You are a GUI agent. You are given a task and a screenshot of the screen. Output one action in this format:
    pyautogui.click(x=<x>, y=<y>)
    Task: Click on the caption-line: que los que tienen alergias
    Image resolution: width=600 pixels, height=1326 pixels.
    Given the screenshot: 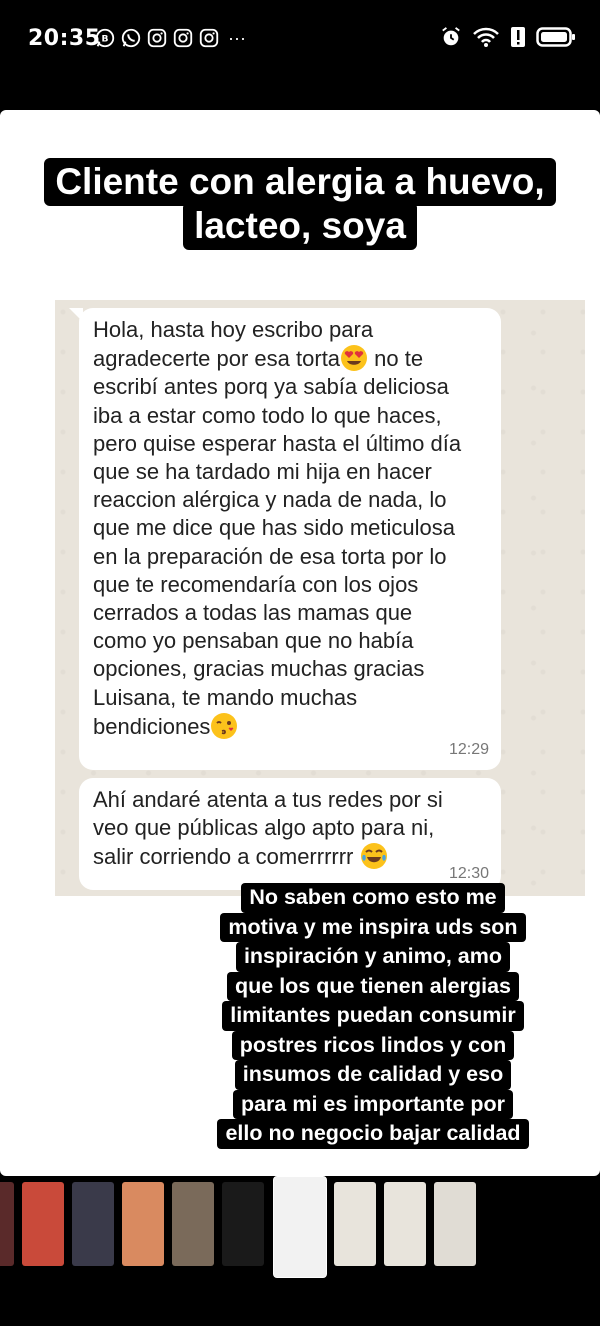 What is the action you would take?
    pyautogui.click(x=373, y=986)
    